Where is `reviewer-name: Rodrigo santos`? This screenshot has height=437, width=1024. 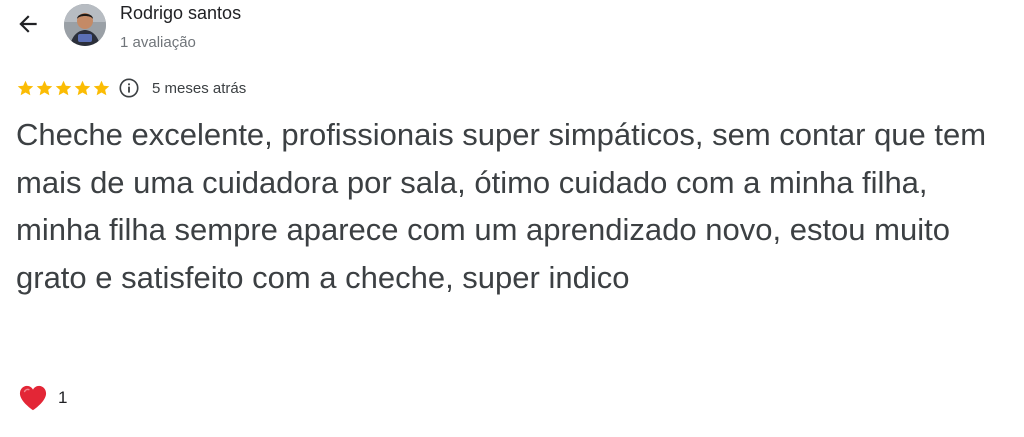 reviewer-name: Rodrigo santos is located at coordinates (180, 13).